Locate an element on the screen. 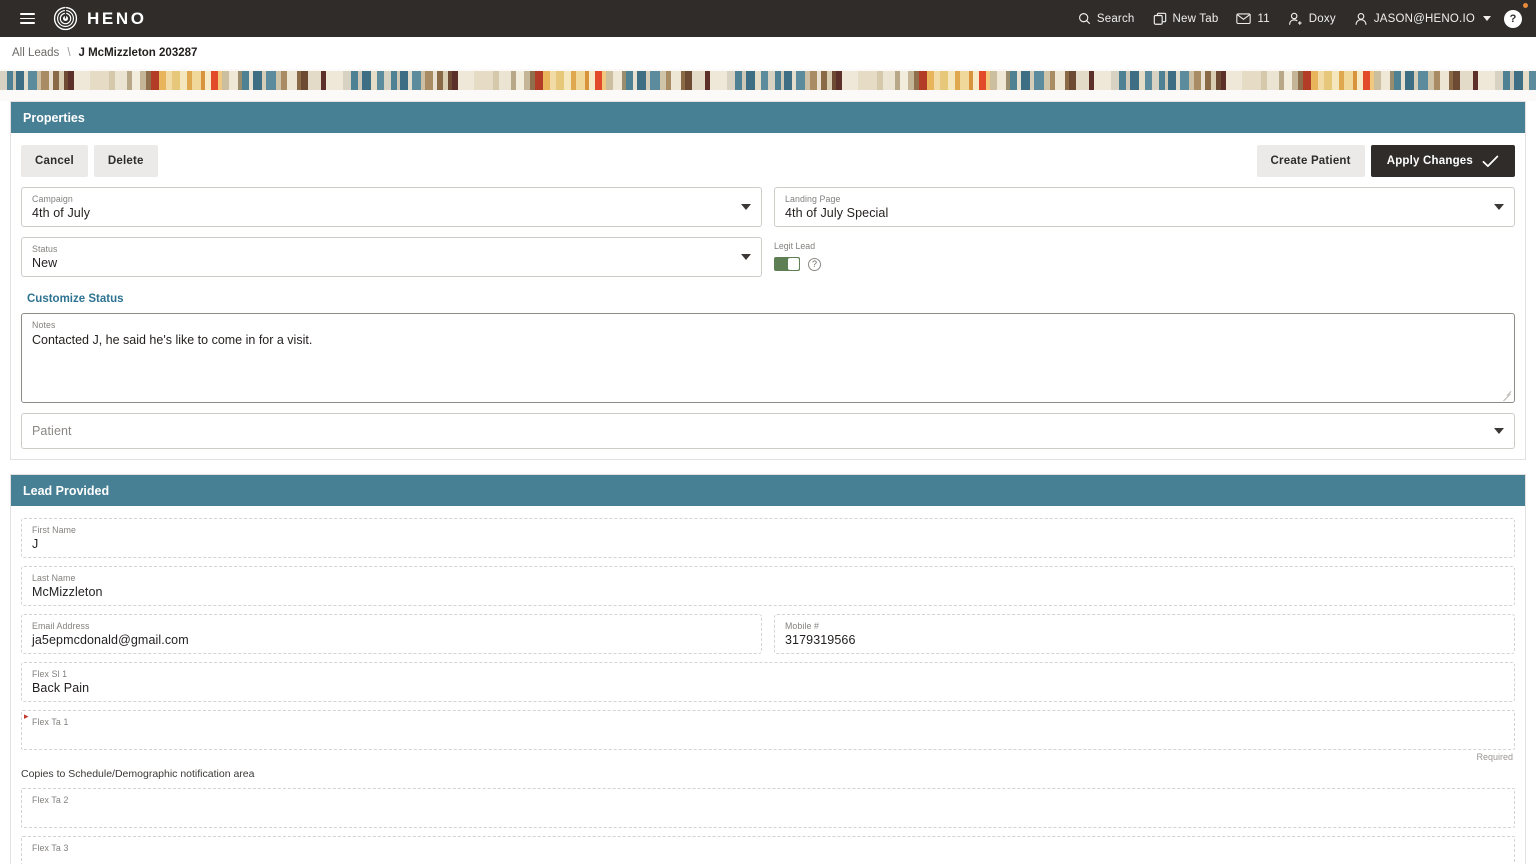 This screenshot has width=1536, height=864. last-name-field: Last Name McMizzleton is located at coordinates (768, 586).